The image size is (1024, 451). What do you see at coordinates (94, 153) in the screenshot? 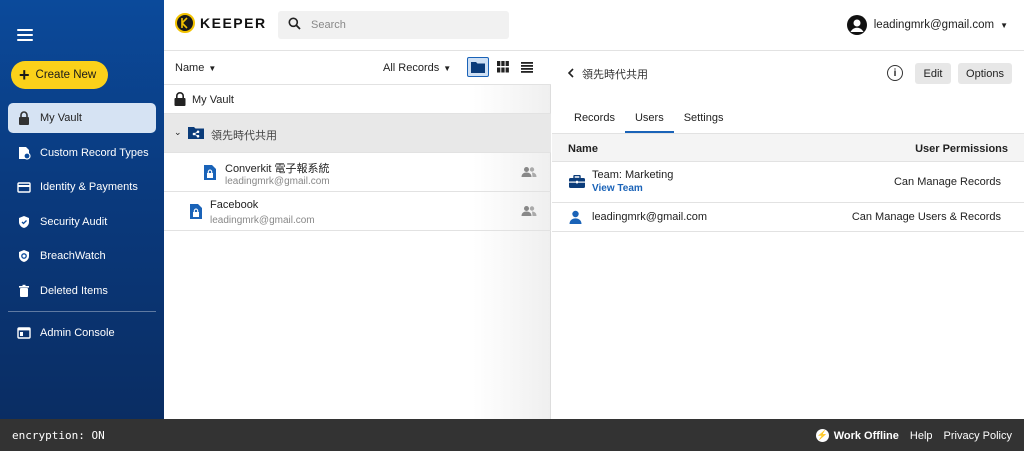
I see `sidebar-item-label: Custom Record Types` at bounding box center [94, 153].